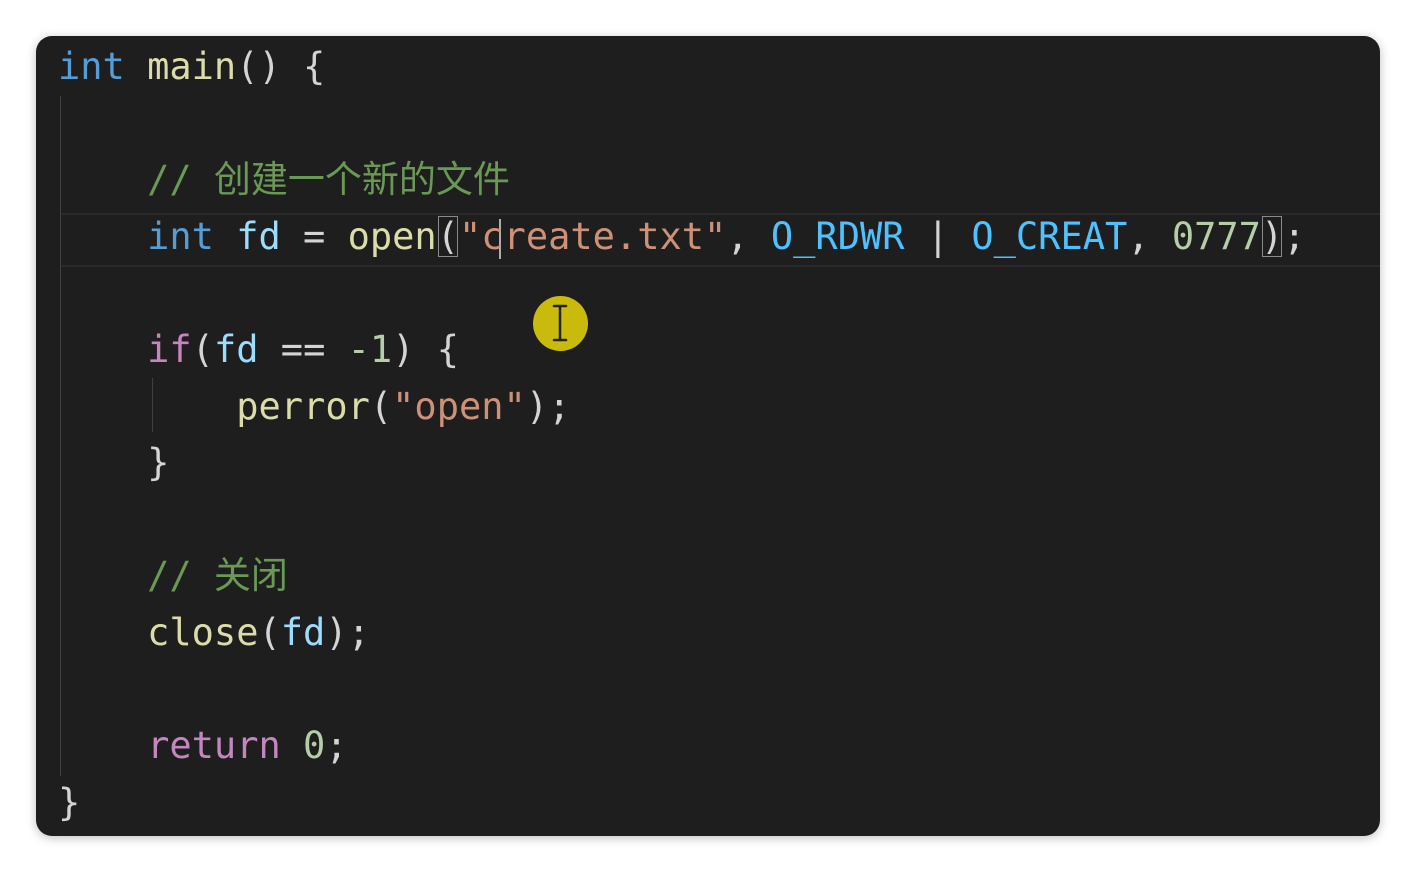  I want to click on code-token: open, so click(392, 236).